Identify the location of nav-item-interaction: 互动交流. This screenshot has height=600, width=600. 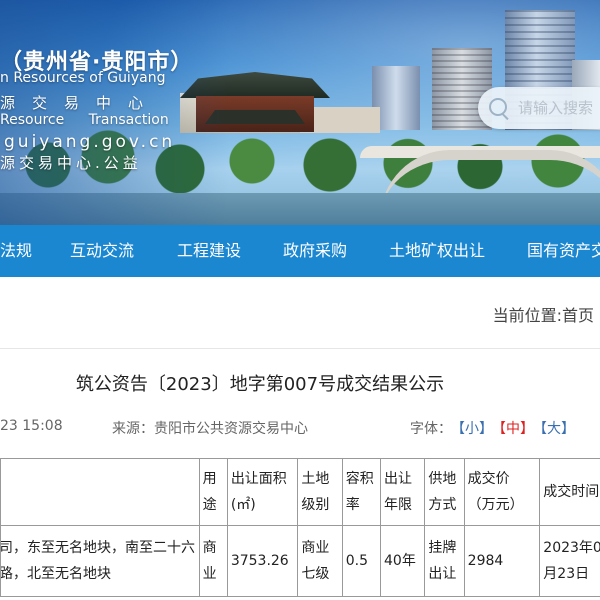
(102, 251).